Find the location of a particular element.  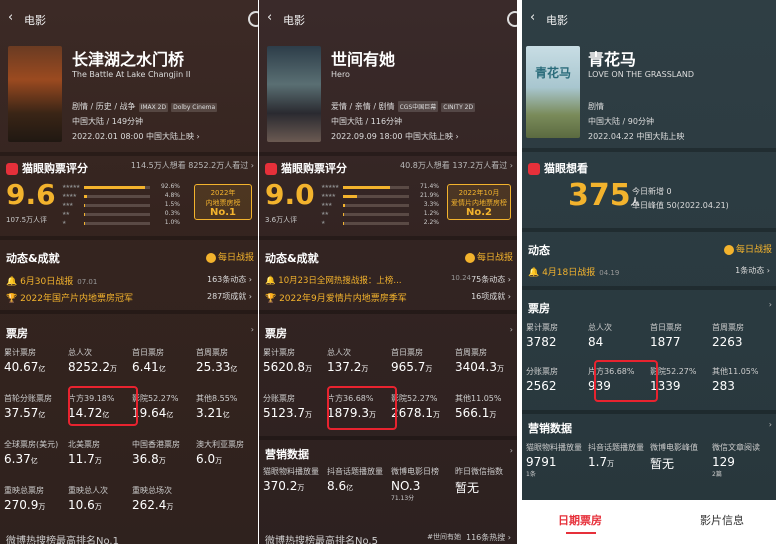

stat-label: 首日票房 is located at coordinates (148, 352).